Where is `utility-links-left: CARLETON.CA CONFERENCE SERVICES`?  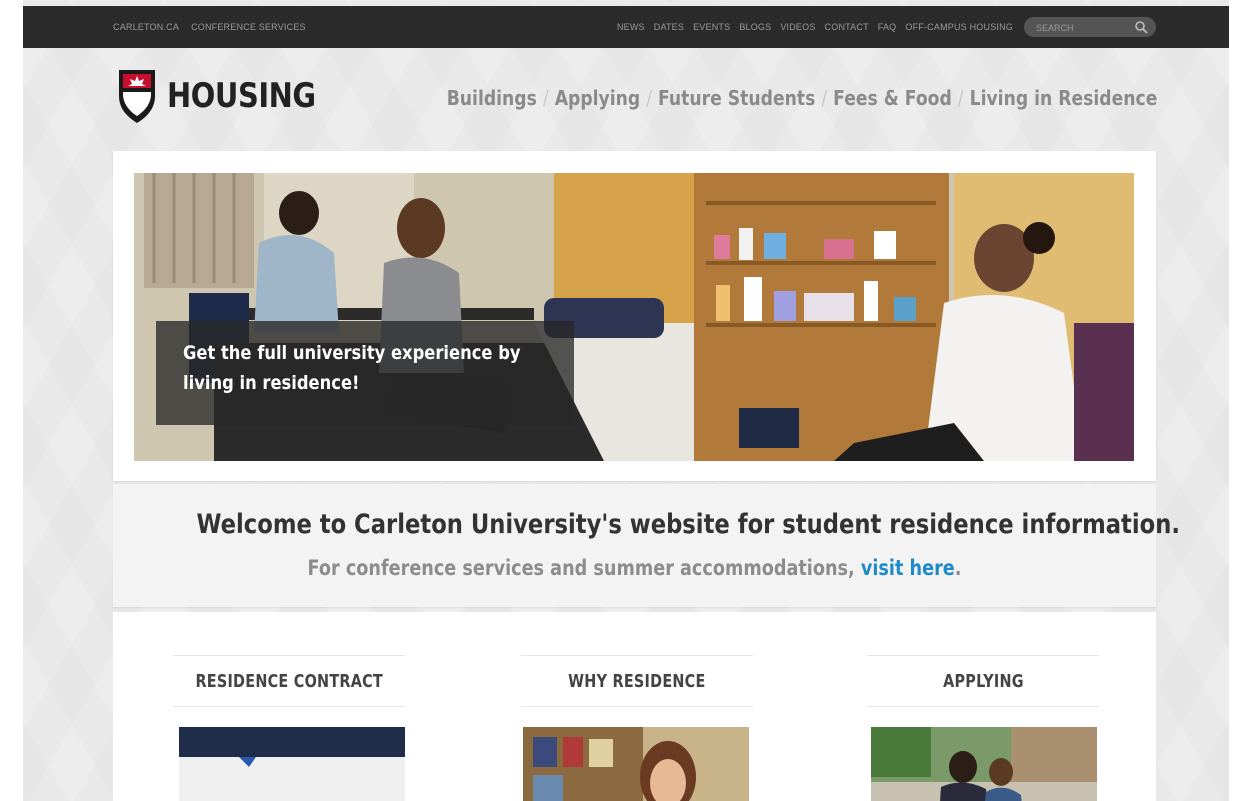 utility-links-left: CARLETON.CA CONFERENCE SERVICES is located at coordinates (209, 27).